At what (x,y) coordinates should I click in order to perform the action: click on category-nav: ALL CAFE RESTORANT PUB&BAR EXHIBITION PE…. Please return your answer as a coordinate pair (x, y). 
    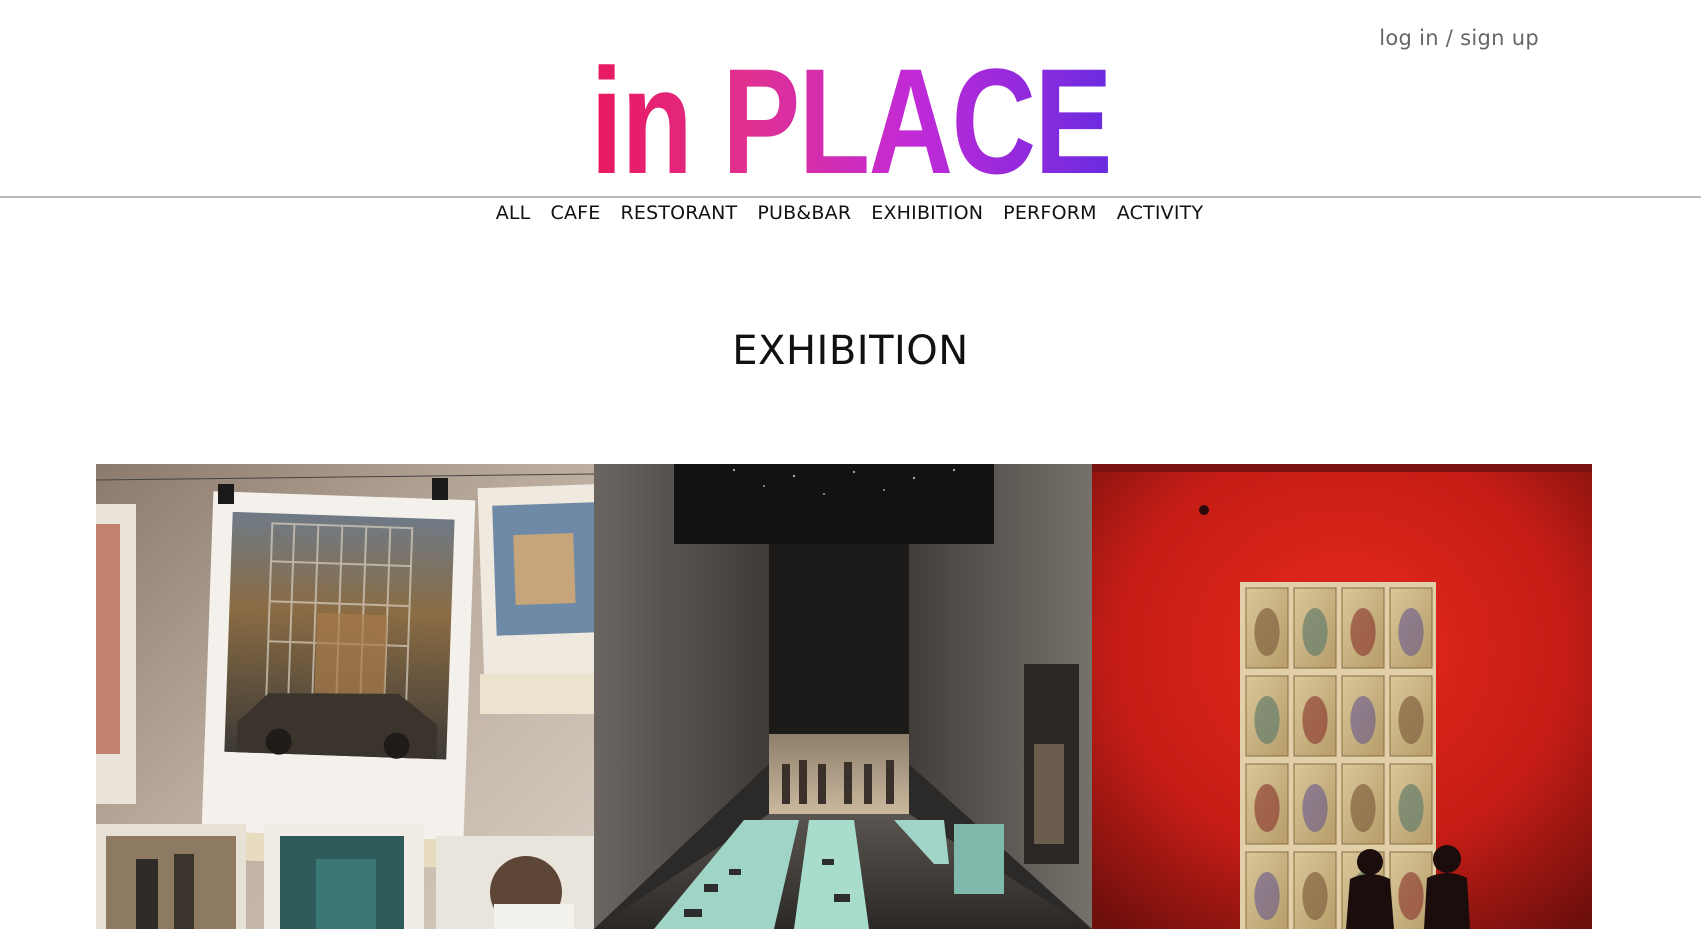
    Looking at the image, I should click on (850, 213).